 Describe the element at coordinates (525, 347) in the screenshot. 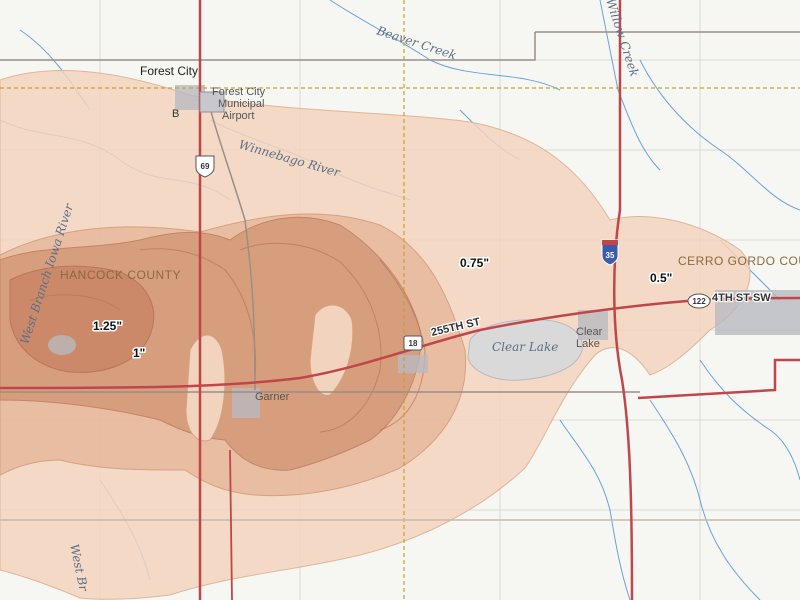

I see `clear-lake-label: Clear Lake` at that location.